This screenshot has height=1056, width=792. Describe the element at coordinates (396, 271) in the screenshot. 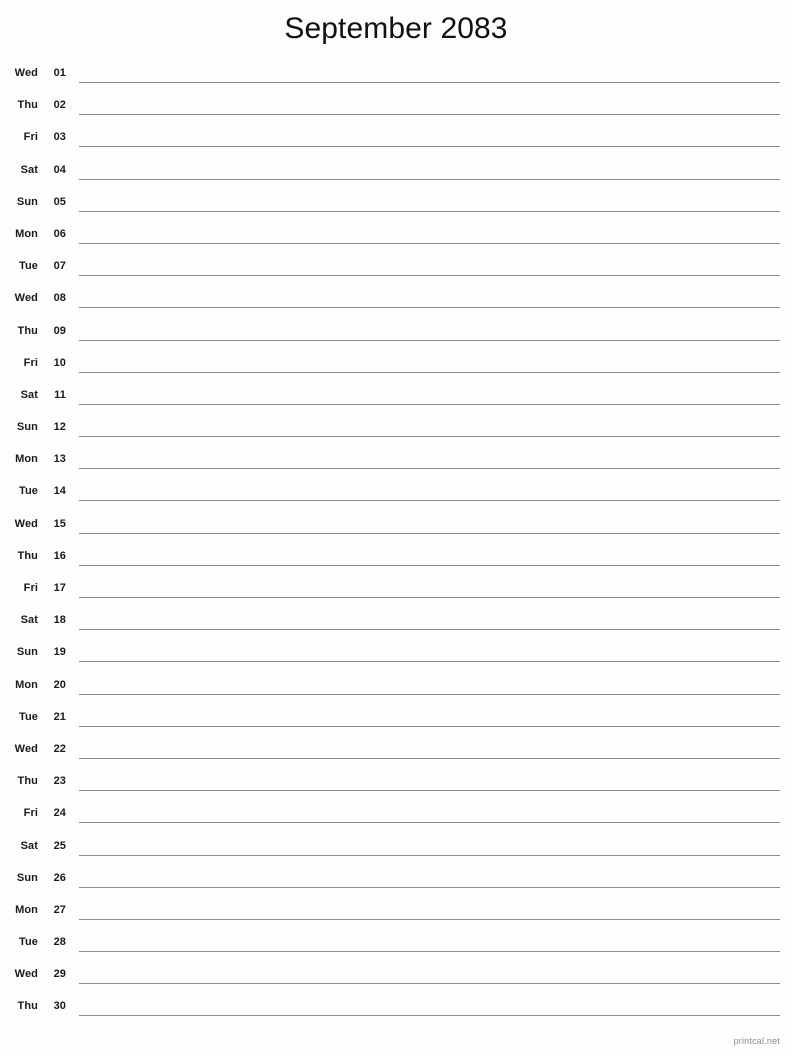

I see `day-row: Tue 07` at that location.